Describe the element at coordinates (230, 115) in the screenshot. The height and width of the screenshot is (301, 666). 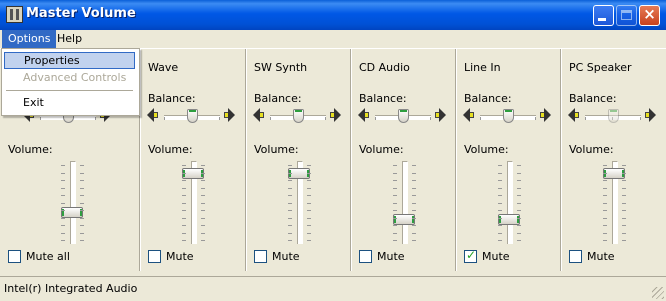
I see `speaker-right-icon` at that location.